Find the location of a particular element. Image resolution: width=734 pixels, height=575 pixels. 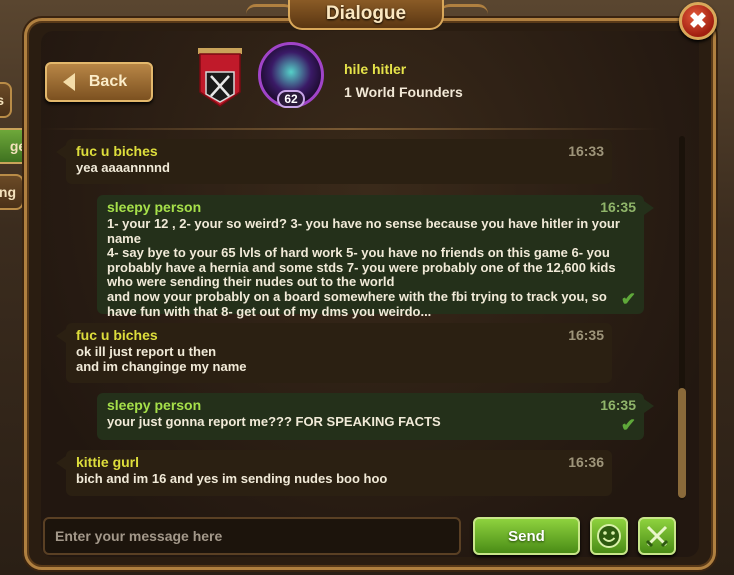

message-time: 16:36 is located at coordinates (586, 462).